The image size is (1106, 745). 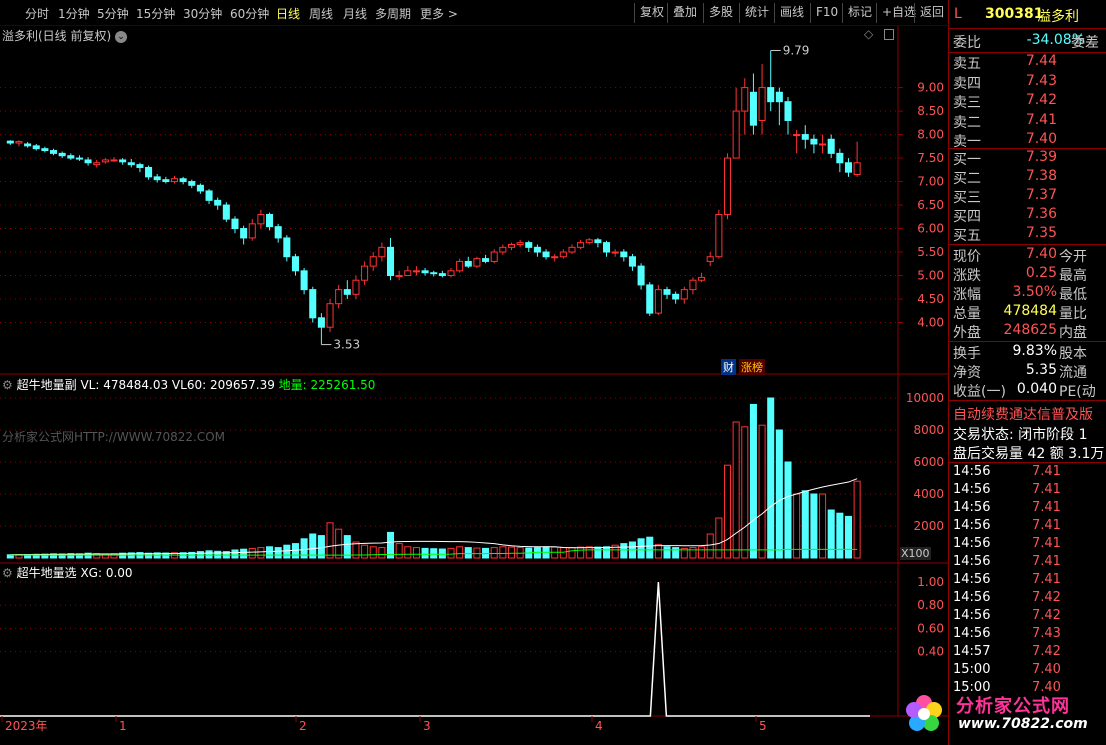 What do you see at coordinates (1041, 176) in the screenshot?
I see `bid-price: 7.38` at bounding box center [1041, 176].